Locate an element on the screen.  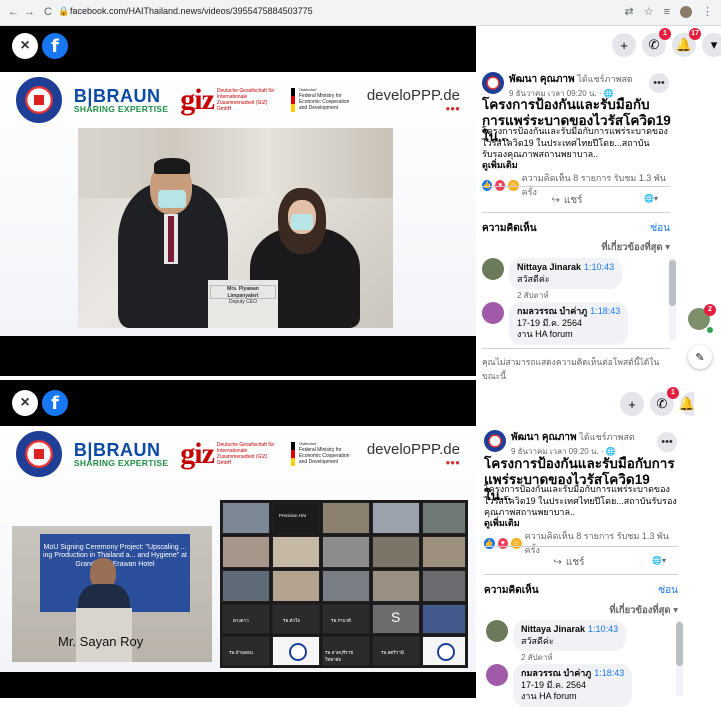
forward-icon: → is located at coordinates (29, 12).